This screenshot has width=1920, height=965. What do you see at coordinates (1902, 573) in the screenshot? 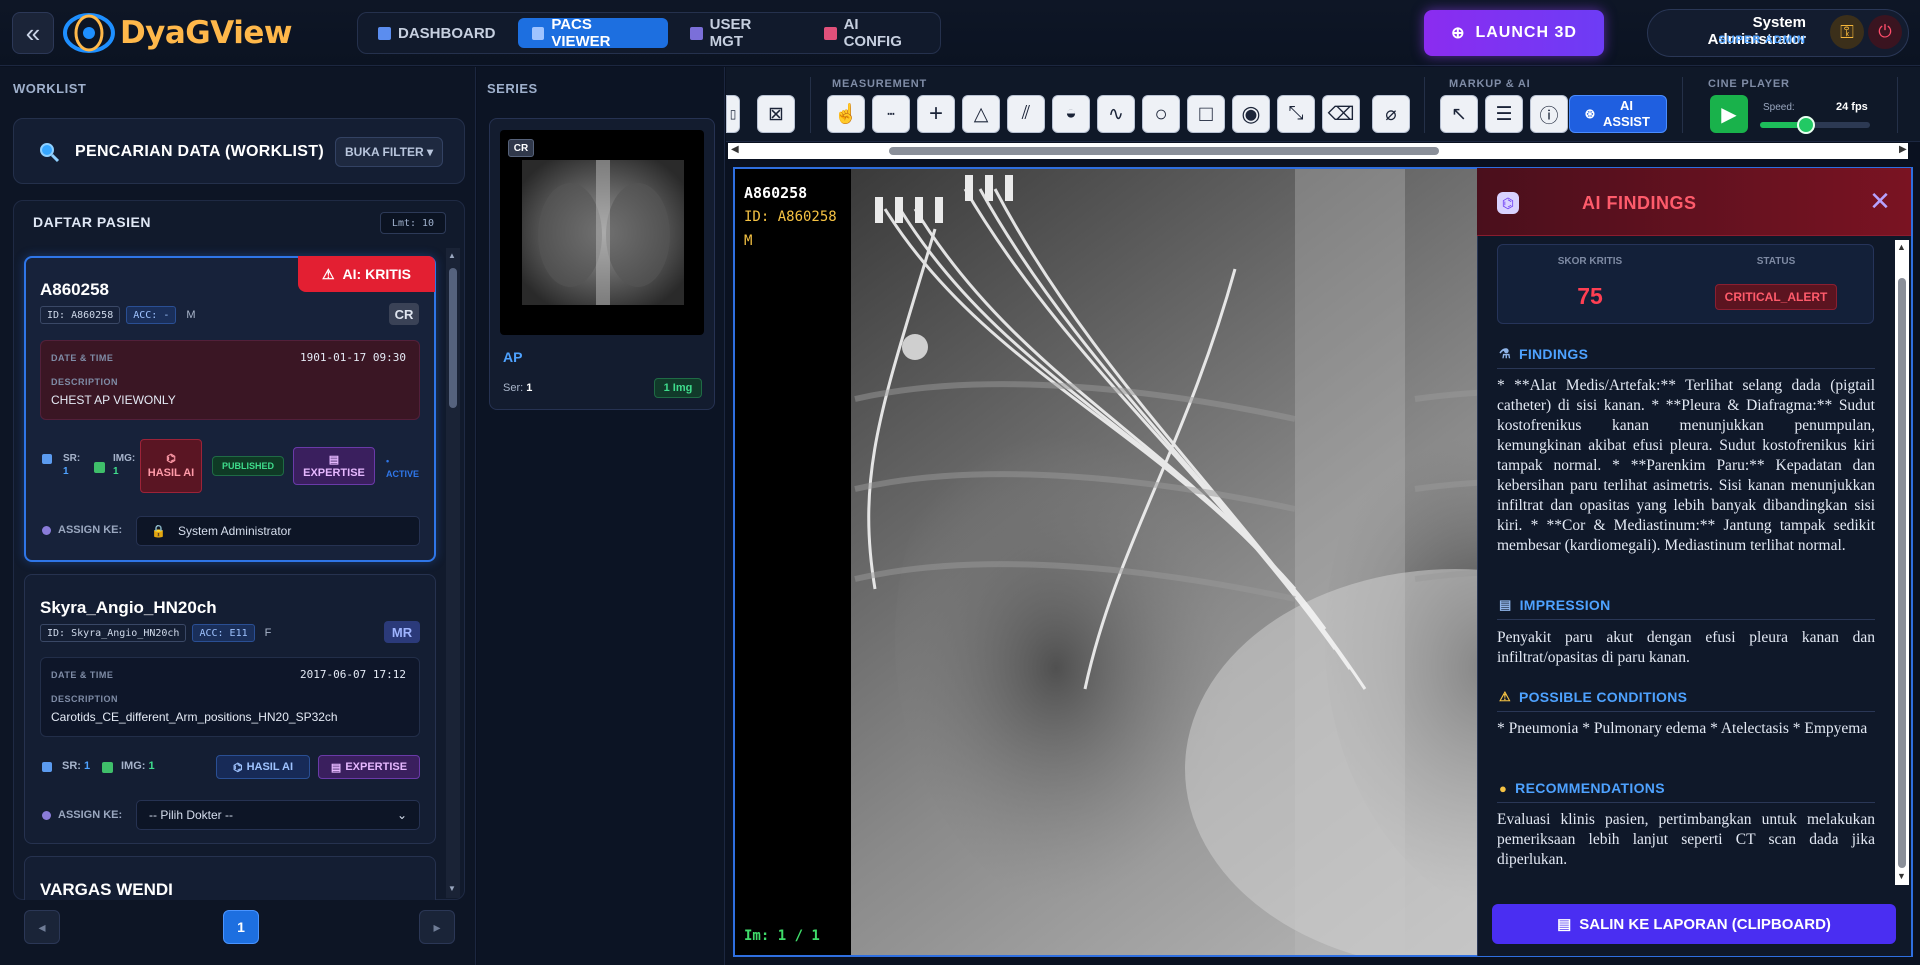
I see `ai-panel-scroll-thumb` at bounding box center [1902, 573].